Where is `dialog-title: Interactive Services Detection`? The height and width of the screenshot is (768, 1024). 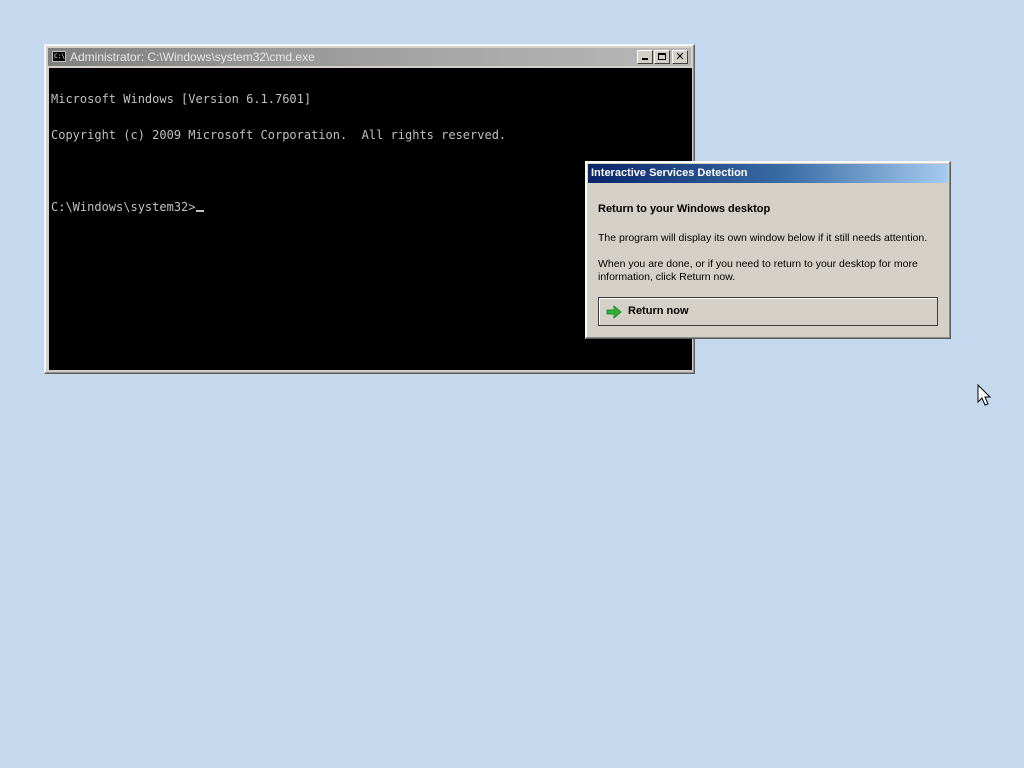
dialog-title: Interactive Services Detection is located at coordinates (669, 173).